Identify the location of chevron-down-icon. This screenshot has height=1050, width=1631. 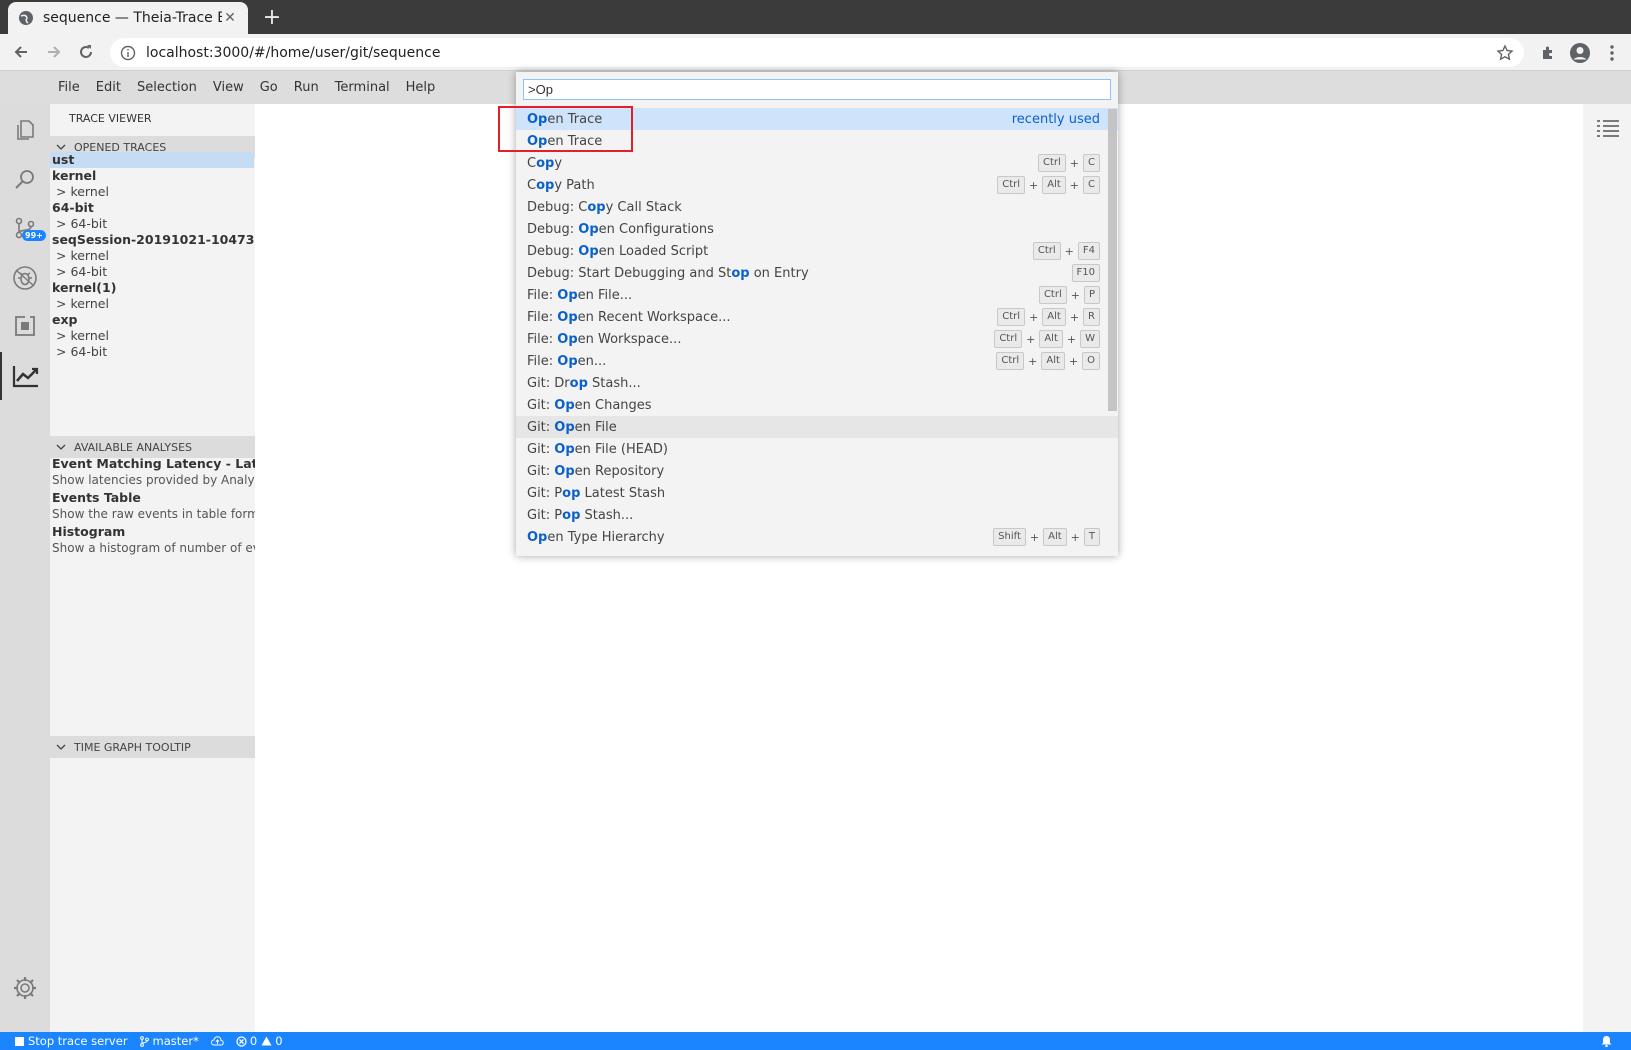
(62, 447).